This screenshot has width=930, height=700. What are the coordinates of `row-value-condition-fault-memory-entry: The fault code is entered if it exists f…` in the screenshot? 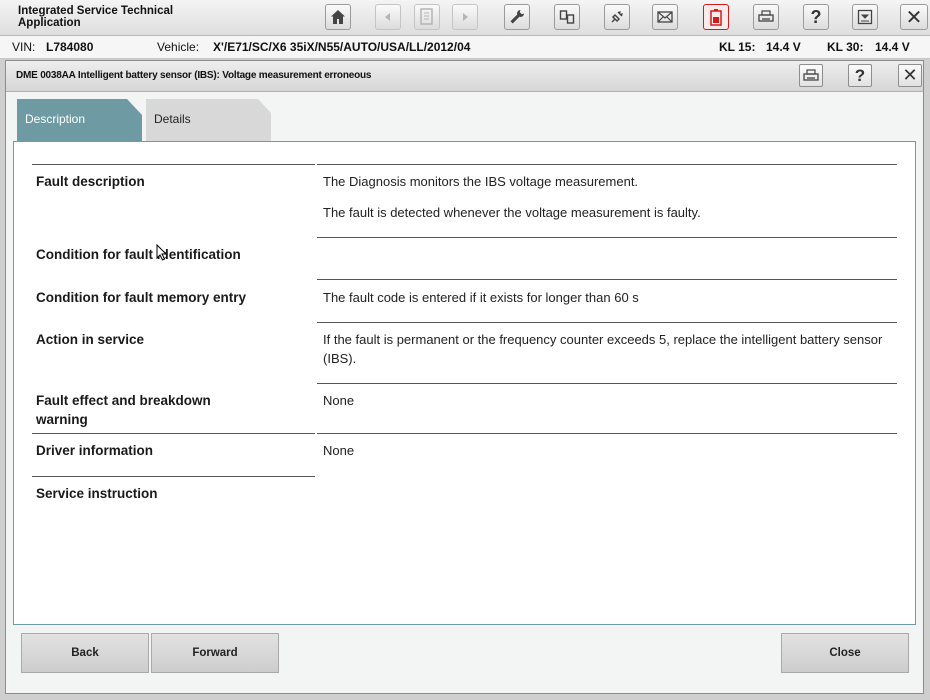 It's located at (481, 297).